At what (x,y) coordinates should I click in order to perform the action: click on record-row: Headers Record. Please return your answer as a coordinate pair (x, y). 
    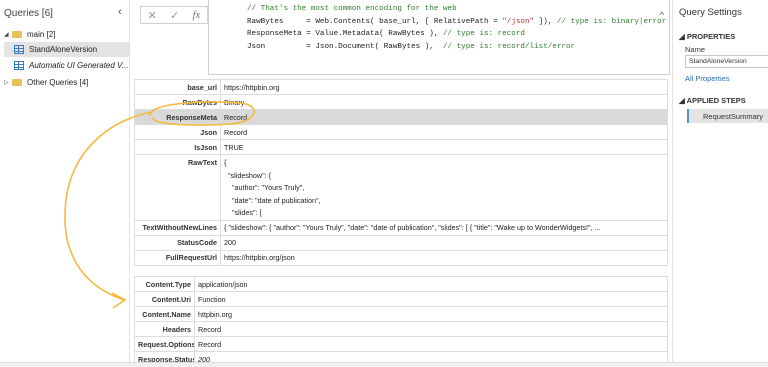
    Looking at the image, I should click on (401, 329).